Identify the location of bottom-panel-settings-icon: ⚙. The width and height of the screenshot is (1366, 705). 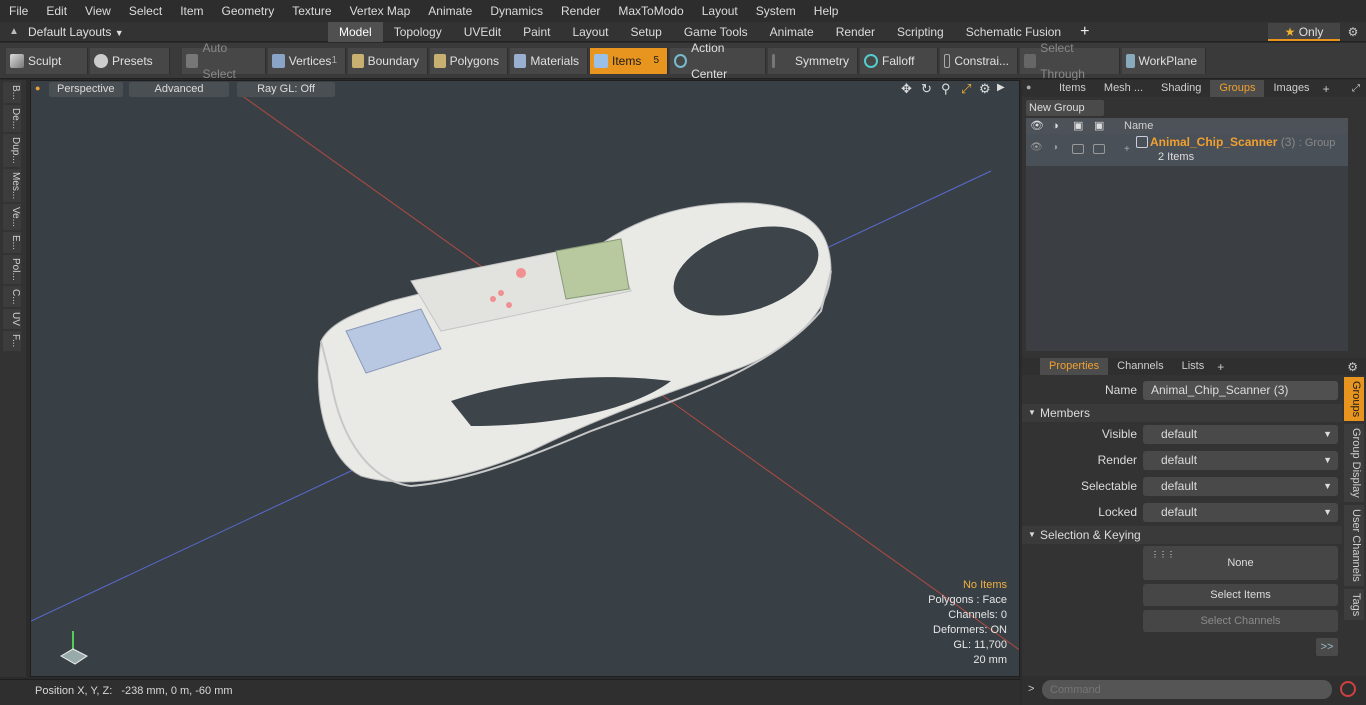
(1356, 367).